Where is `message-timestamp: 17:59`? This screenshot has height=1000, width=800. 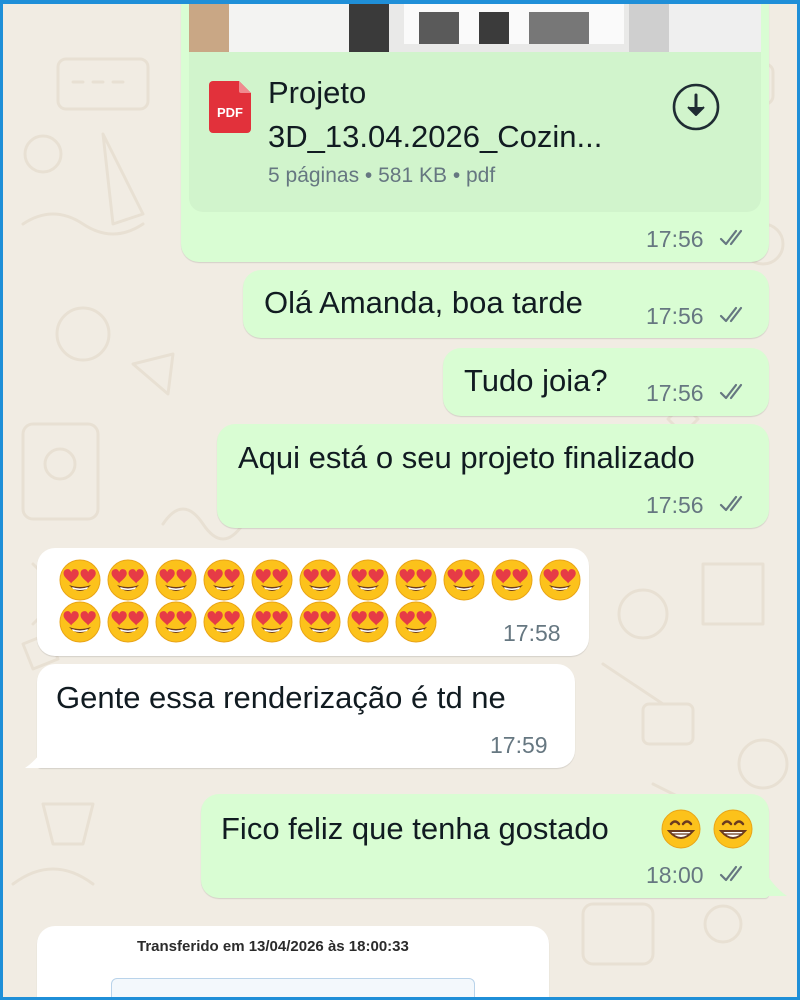 message-timestamp: 17:59 is located at coordinates (519, 745).